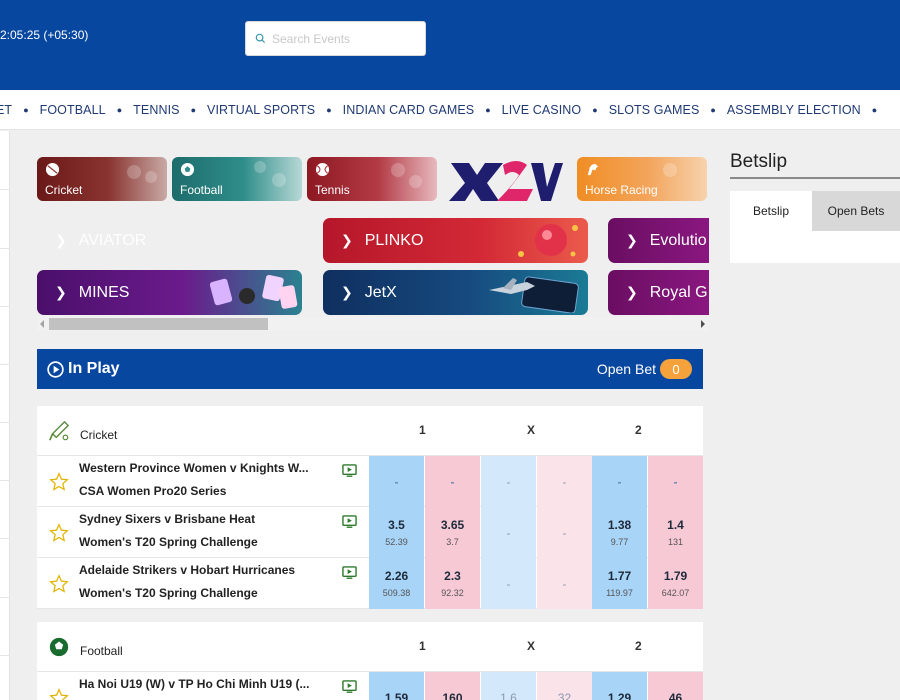 The image size is (900, 700). What do you see at coordinates (642, 179) in the screenshot?
I see `tile-horse-racing: Horse Racing` at bounding box center [642, 179].